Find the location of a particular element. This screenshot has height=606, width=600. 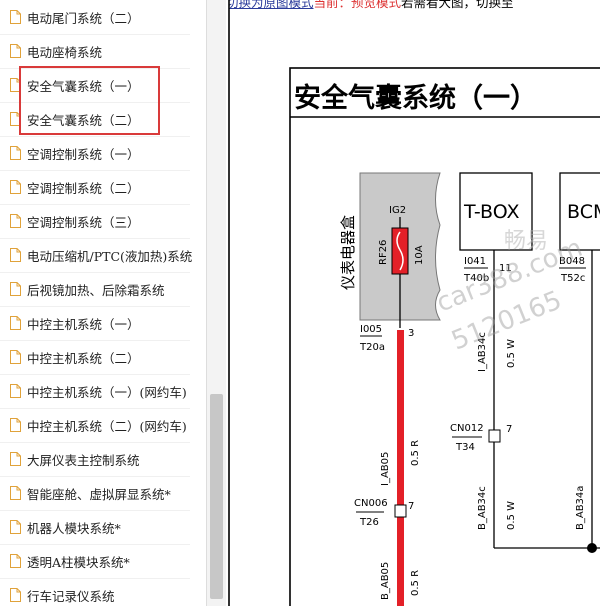

left-pin-id: I005 is located at coordinates (371, 329).